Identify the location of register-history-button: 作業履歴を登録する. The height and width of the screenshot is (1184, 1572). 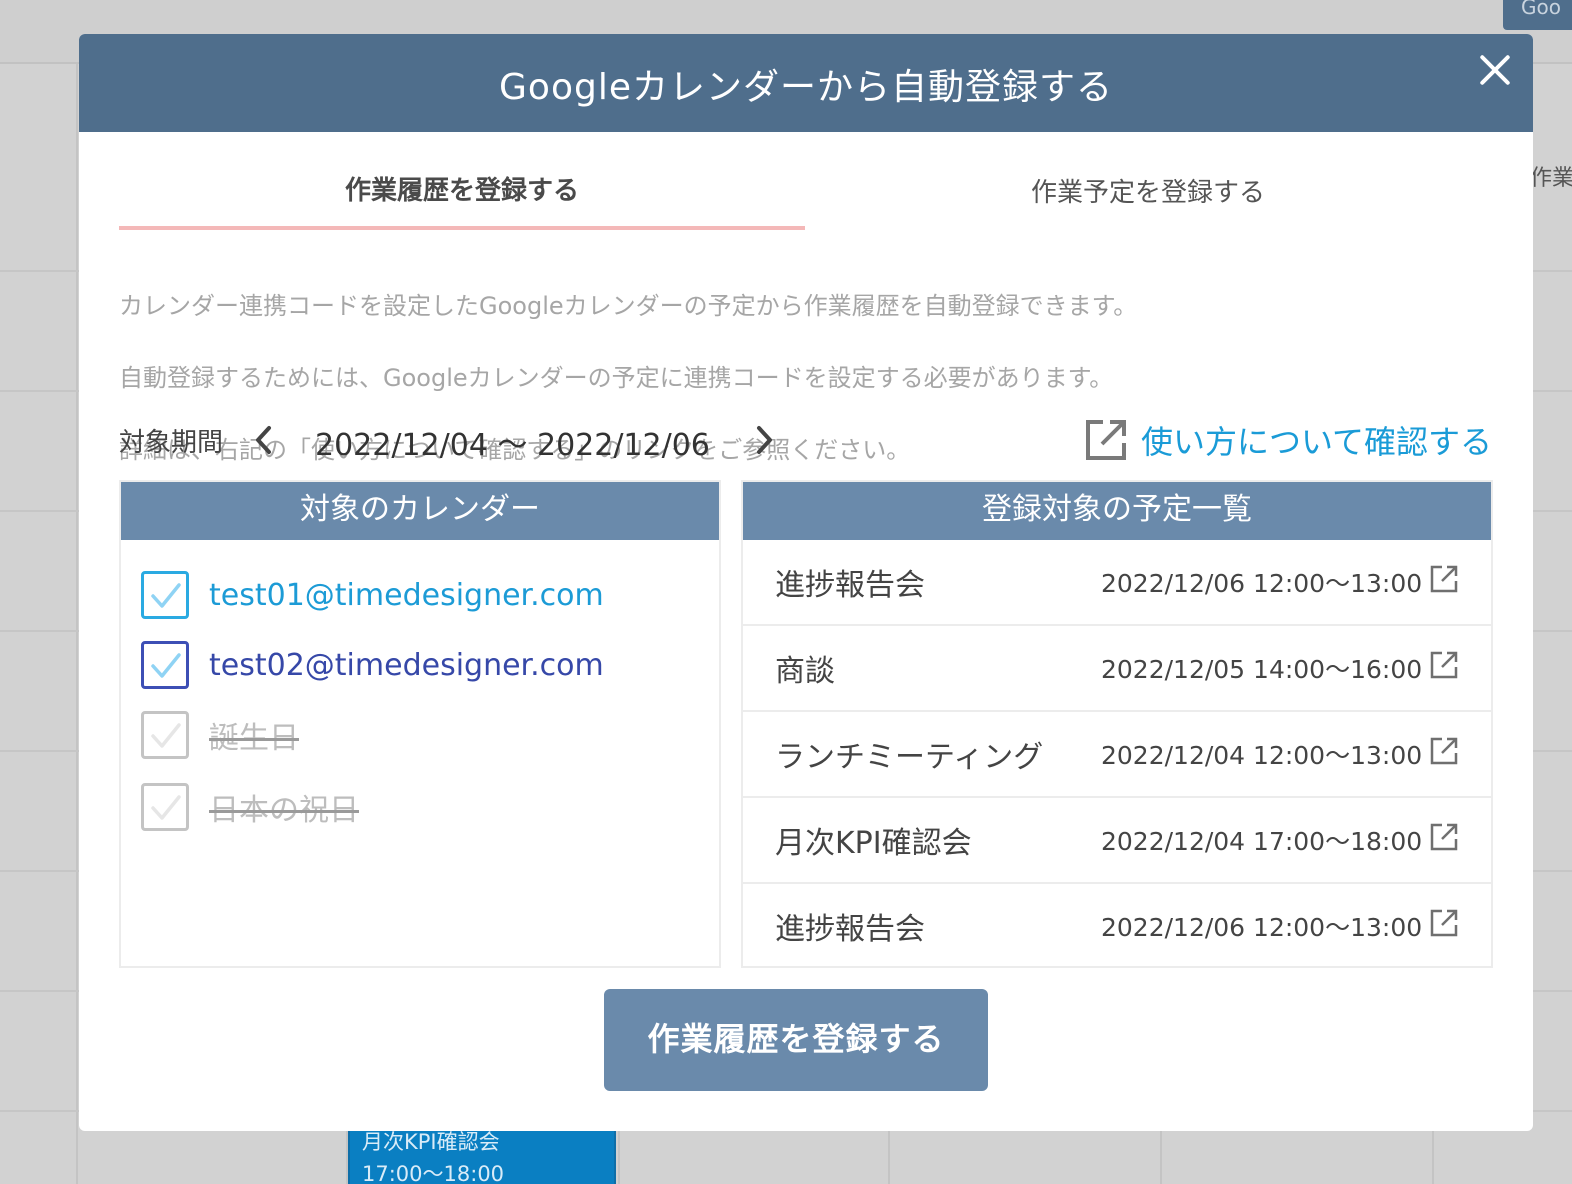
(796, 1040).